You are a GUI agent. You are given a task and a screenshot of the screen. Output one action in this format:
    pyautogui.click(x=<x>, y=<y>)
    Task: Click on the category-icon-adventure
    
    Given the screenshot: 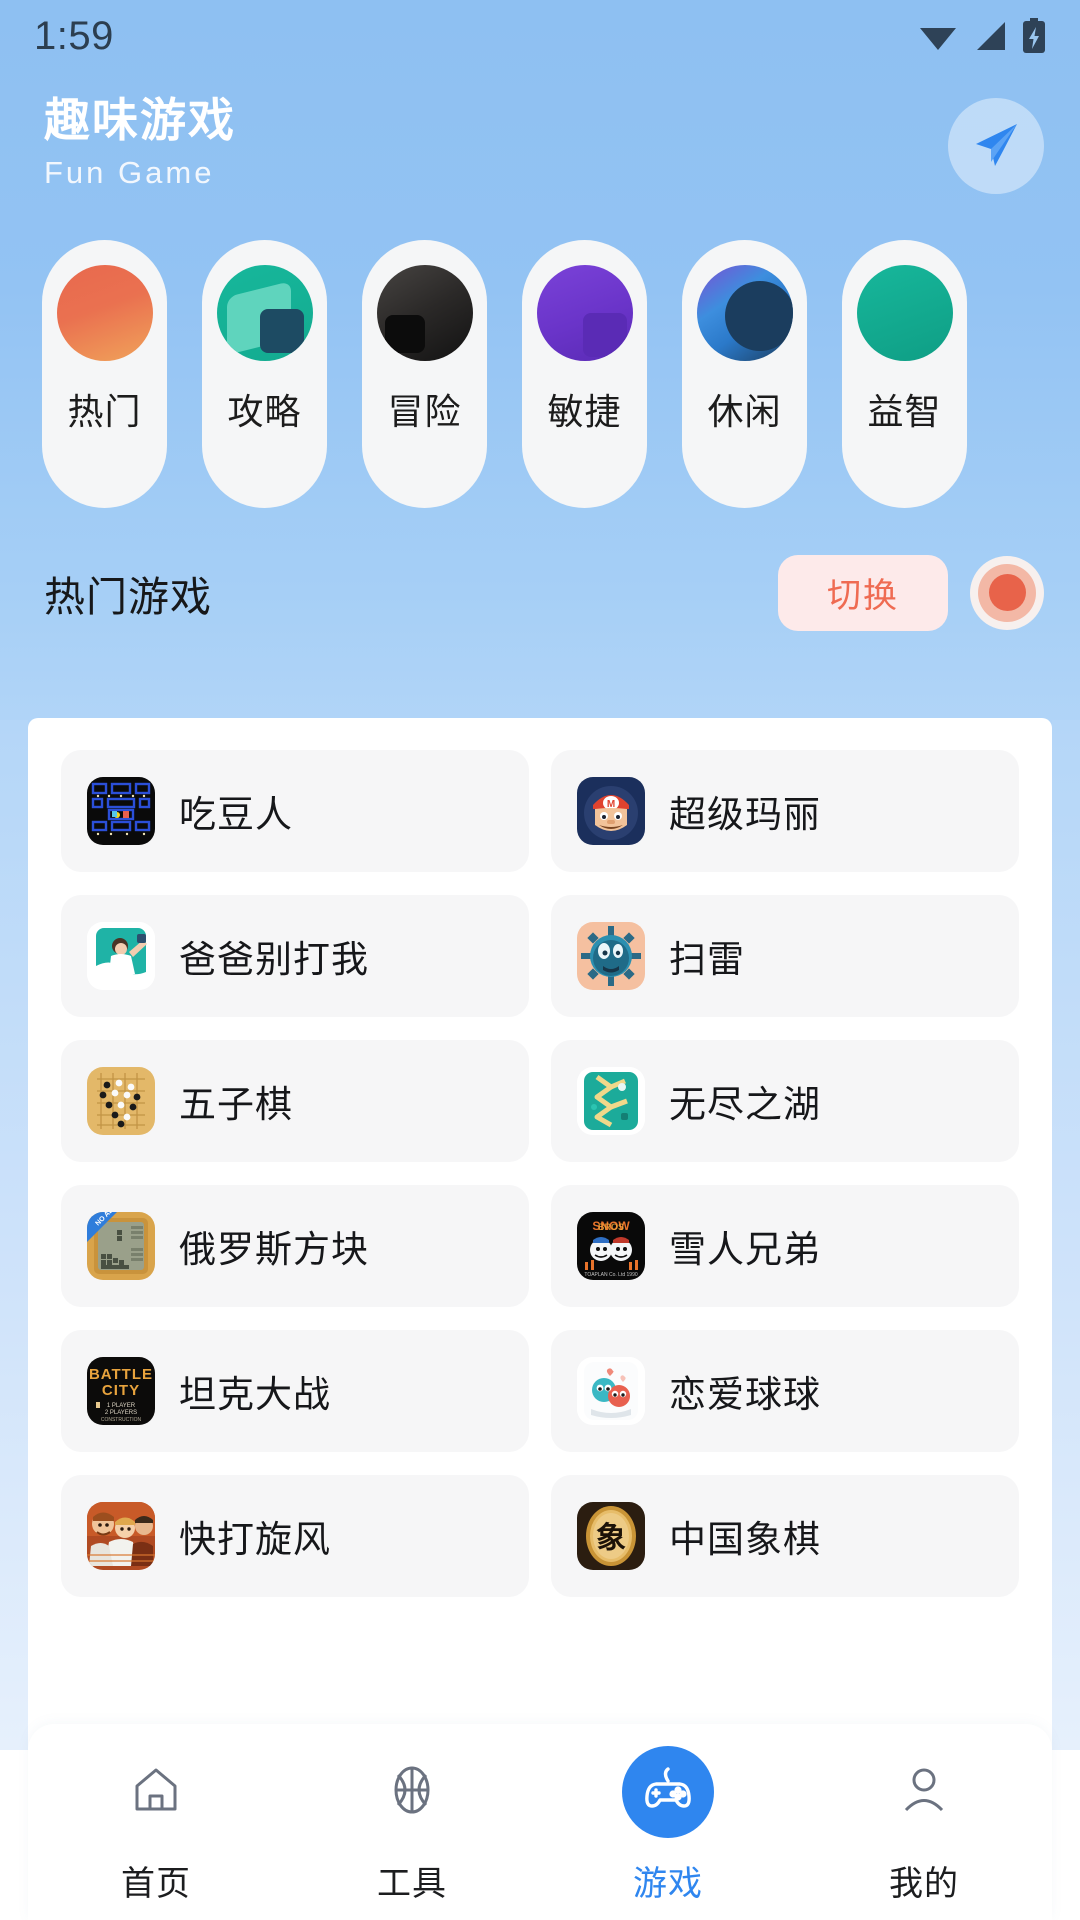 What is the action you would take?
    pyautogui.click(x=424, y=313)
    